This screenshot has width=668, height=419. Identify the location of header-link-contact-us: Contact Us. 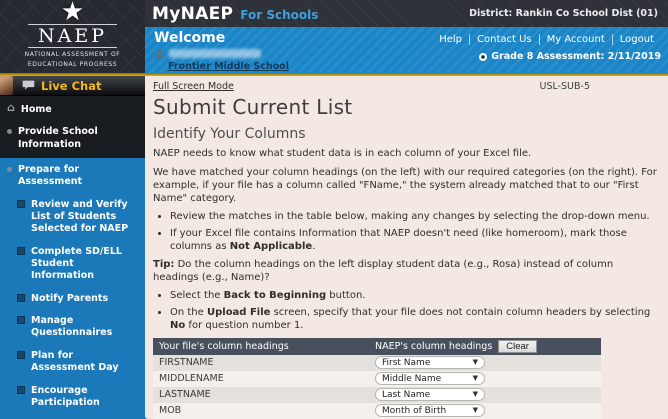
(504, 39).